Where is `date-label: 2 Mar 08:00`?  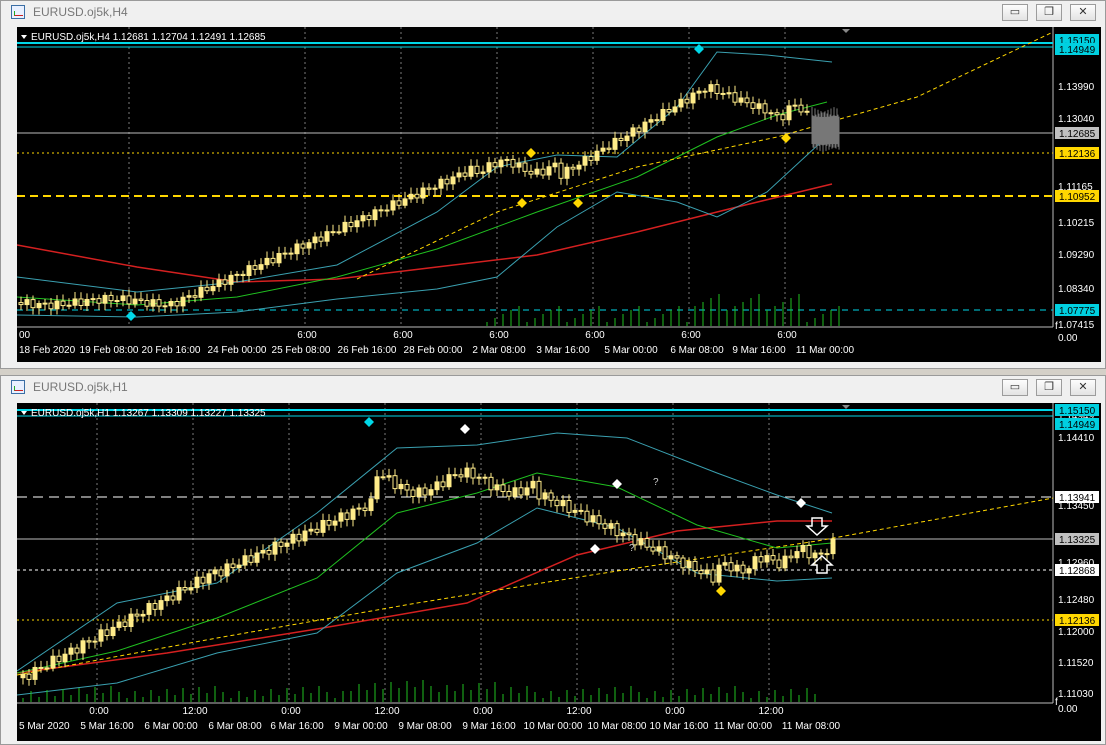 date-label: 2 Mar 08:00 is located at coordinates (499, 350).